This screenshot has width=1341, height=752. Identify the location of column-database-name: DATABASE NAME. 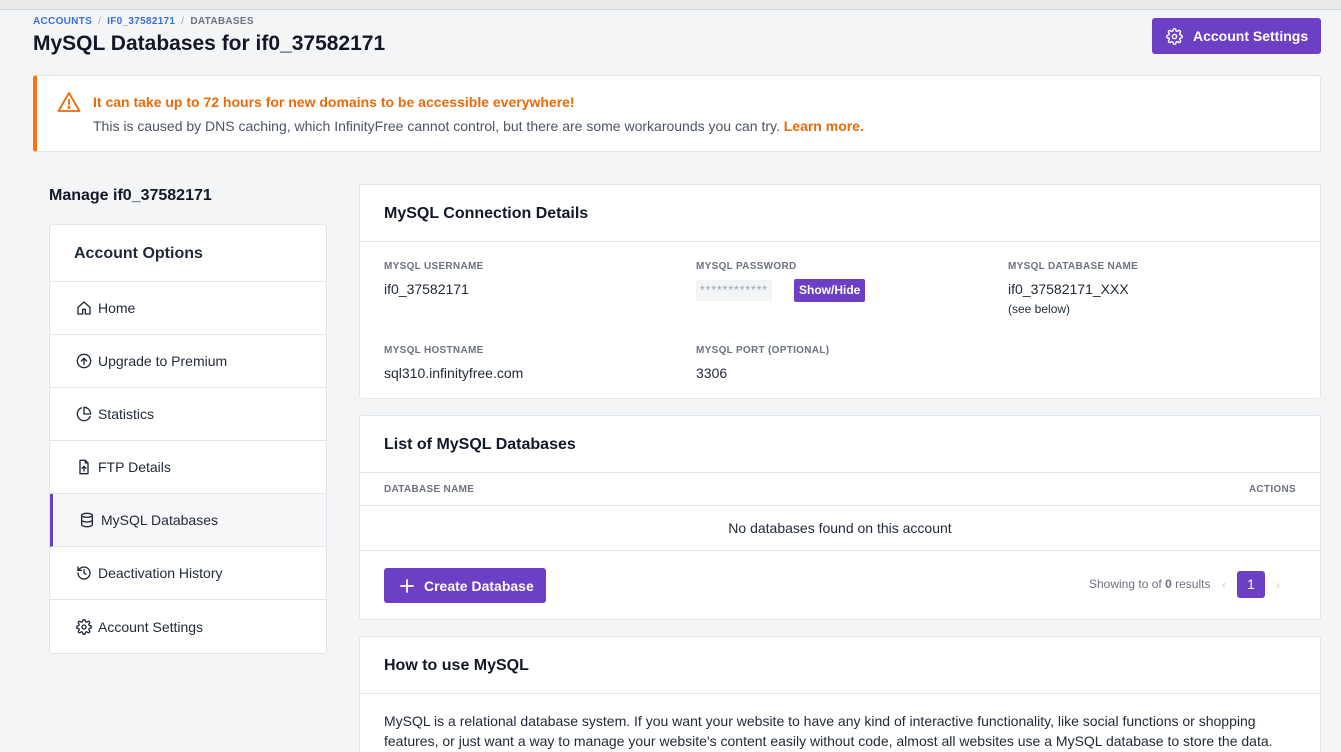
(429, 489).